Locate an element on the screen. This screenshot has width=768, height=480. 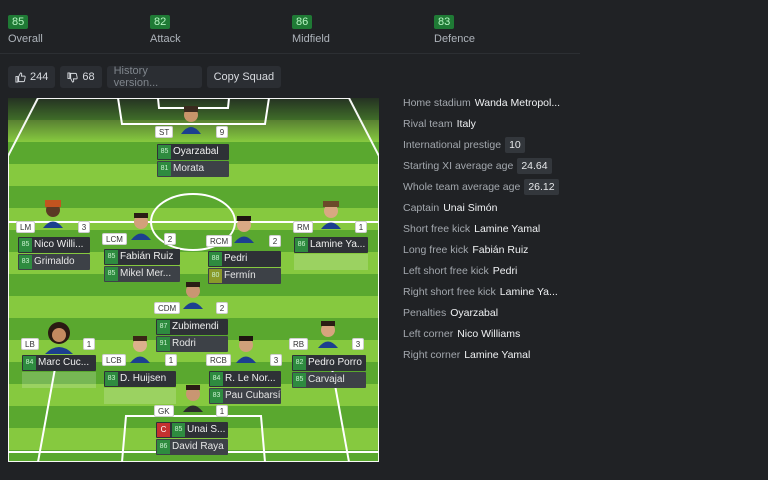
starter-name-lcb: D. Huijsen is located at coordinates (143, 378).